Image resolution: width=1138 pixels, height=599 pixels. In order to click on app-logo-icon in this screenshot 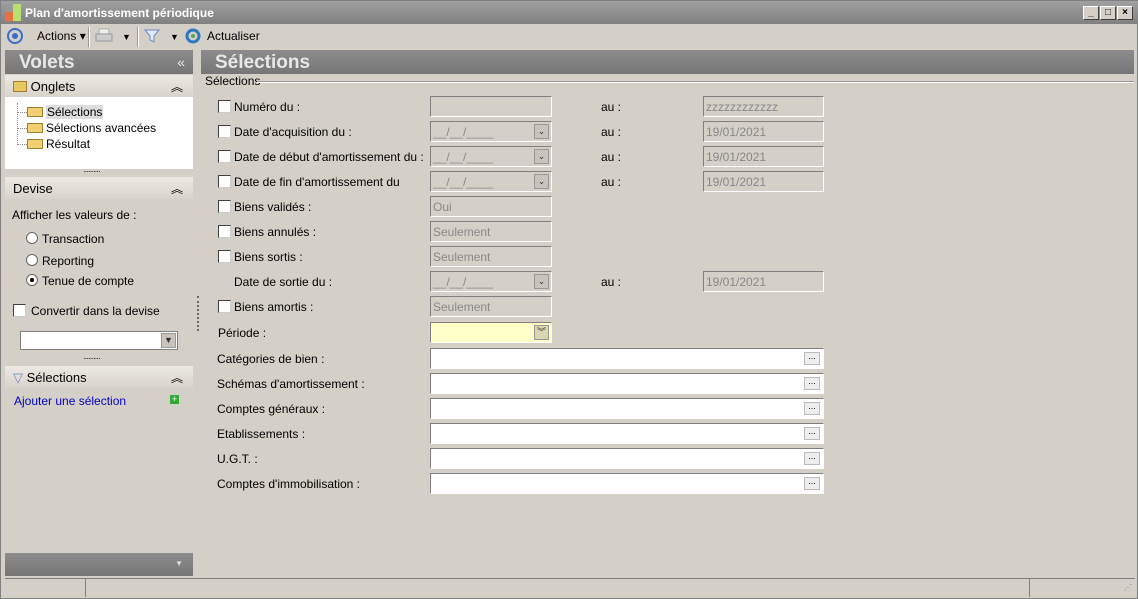, I will do `click(13, 12)`.